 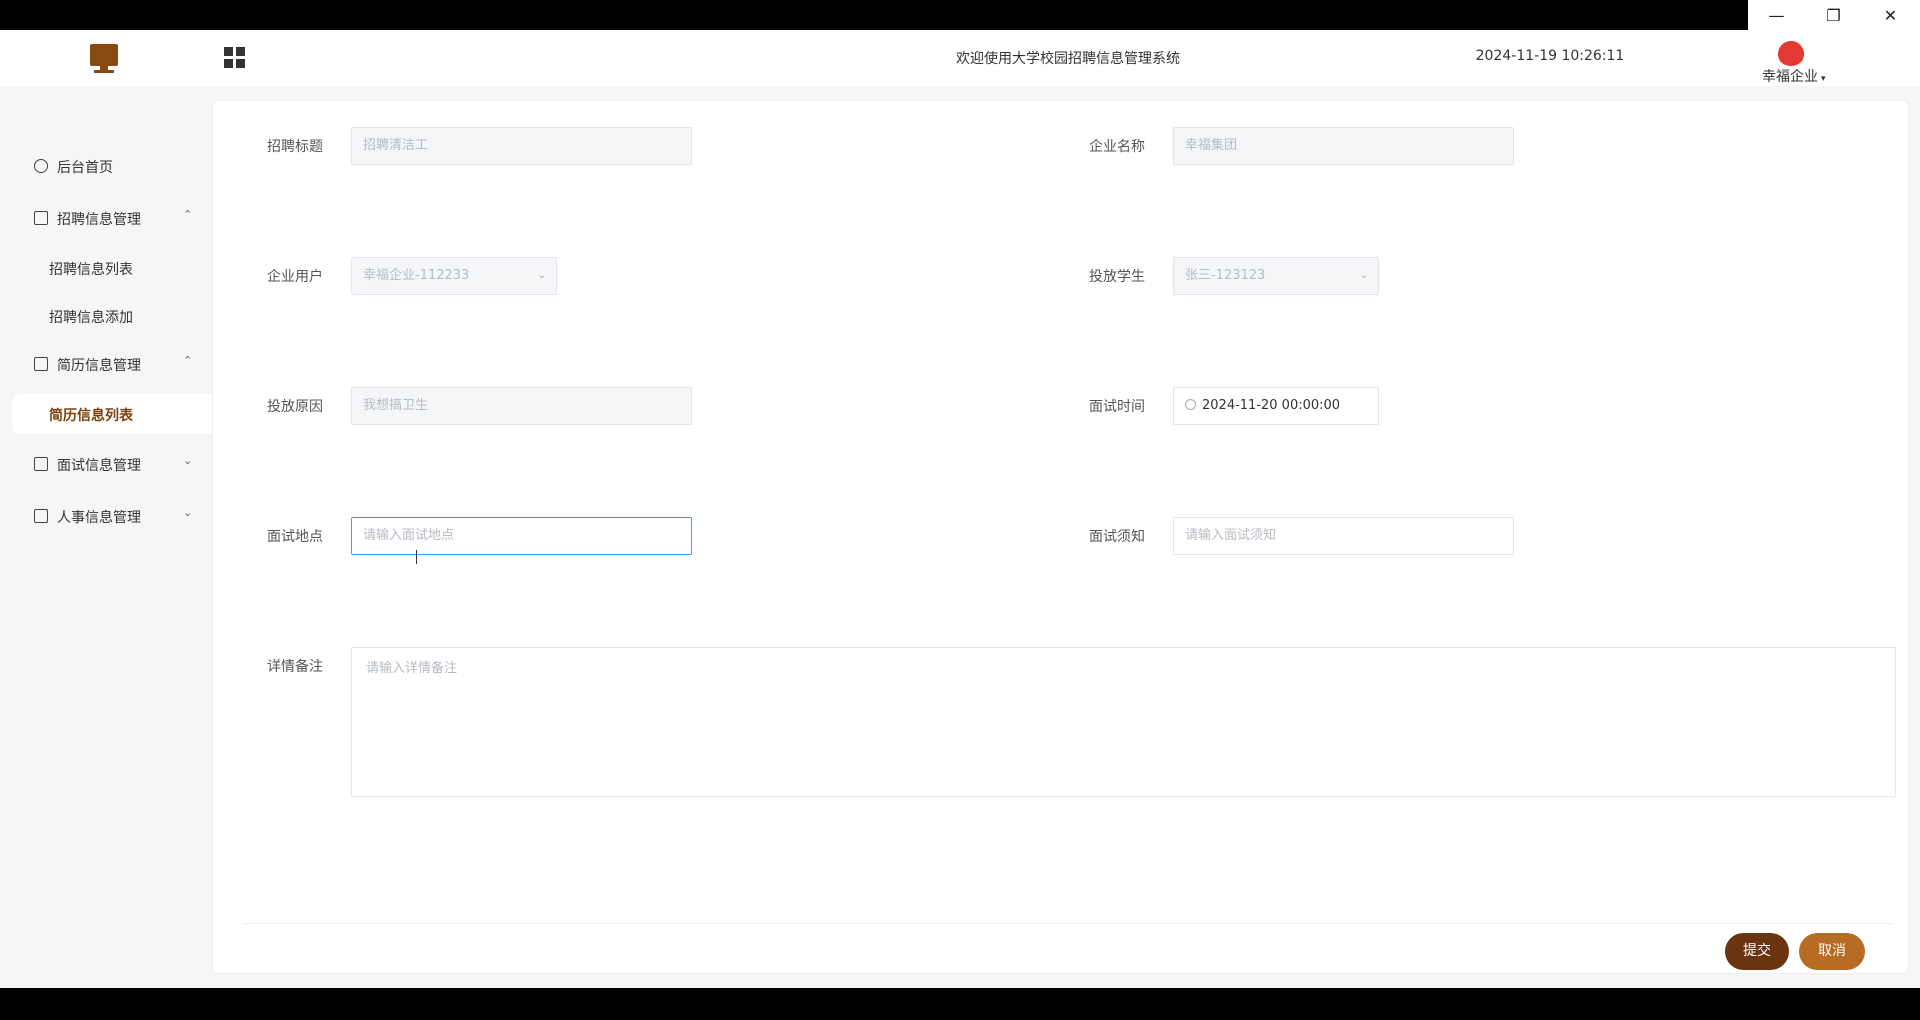 What do you see at coordinates (1776, 15) in the screenshot?
I see `minimize-icon: —` at bounding box center [1776, 15].